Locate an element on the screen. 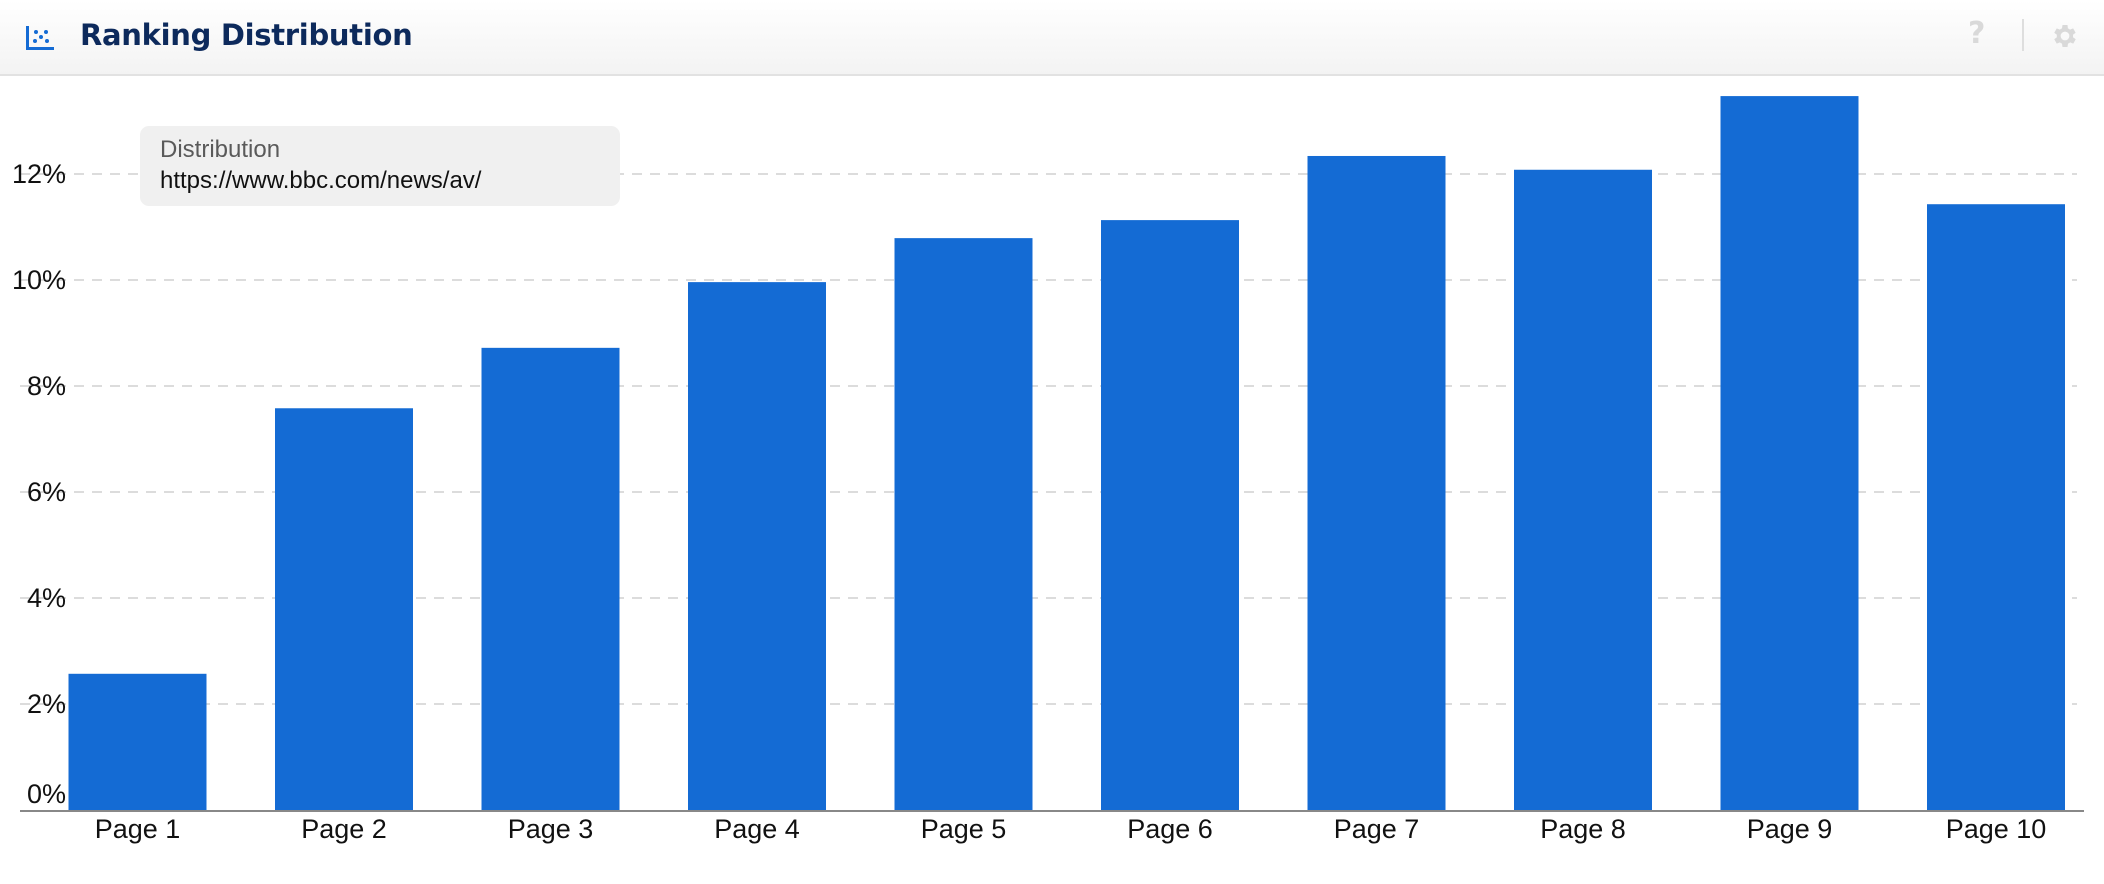 This screenshot has width=2104, height=884. question-mark-icon: ? is located at coordinates (1976, 33).